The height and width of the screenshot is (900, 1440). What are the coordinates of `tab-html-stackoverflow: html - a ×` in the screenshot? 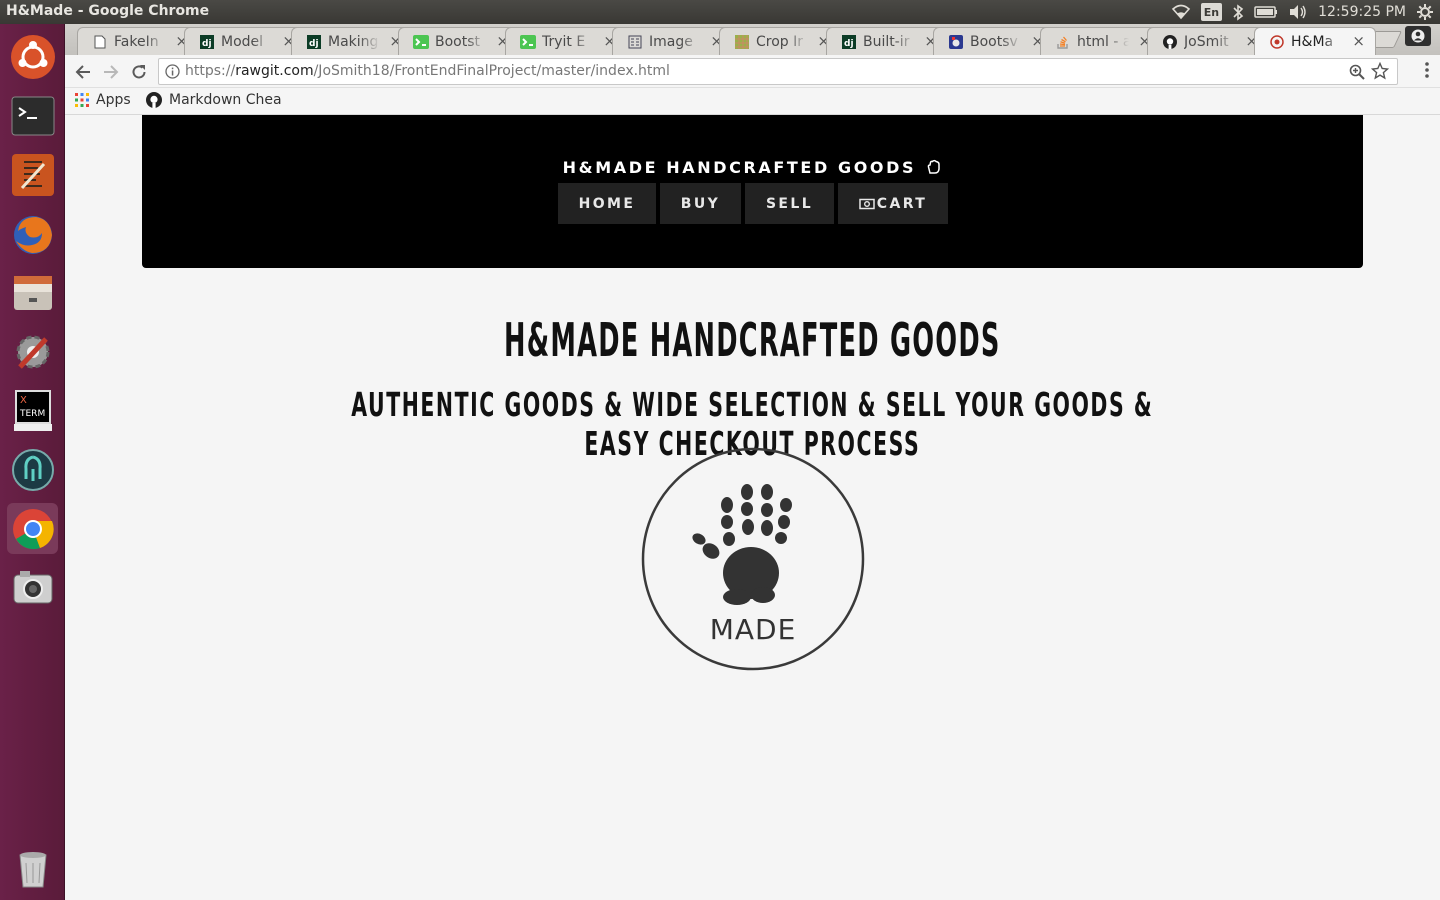 It's located at (1101, 41).